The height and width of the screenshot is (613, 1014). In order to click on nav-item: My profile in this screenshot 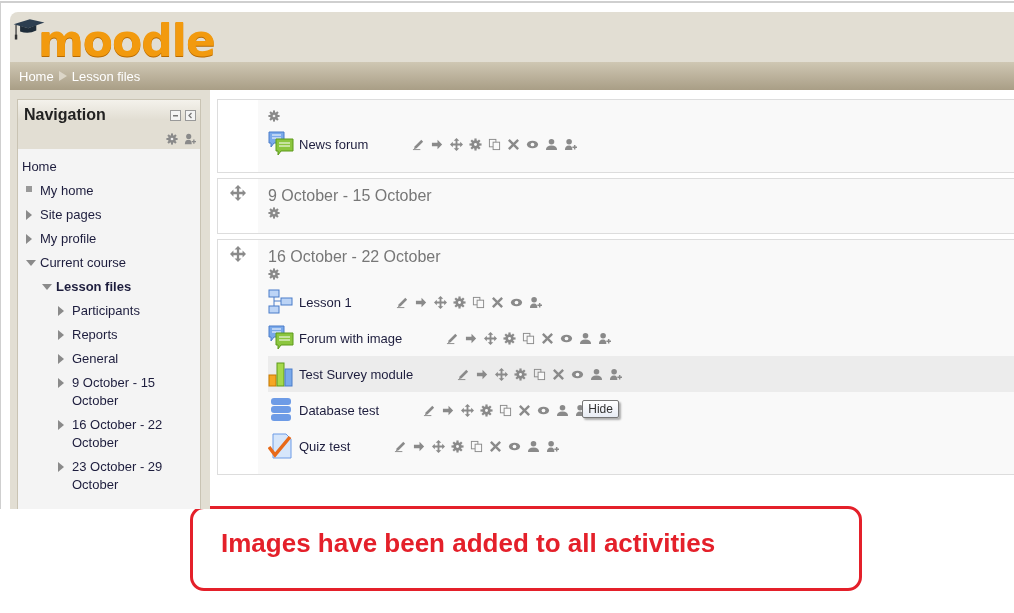, I will do `click(95, 239)`.